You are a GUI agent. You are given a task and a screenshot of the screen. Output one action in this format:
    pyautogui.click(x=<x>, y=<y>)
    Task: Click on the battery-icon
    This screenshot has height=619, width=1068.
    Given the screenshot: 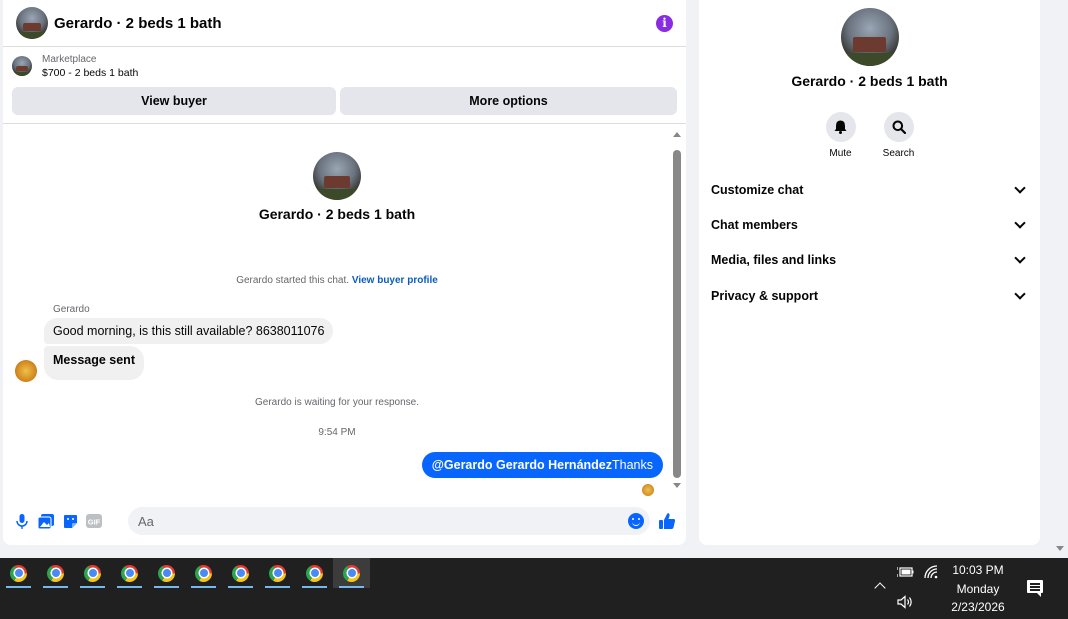 What is the action you would take?
    pyautogui.click(x=905, y=573)
    